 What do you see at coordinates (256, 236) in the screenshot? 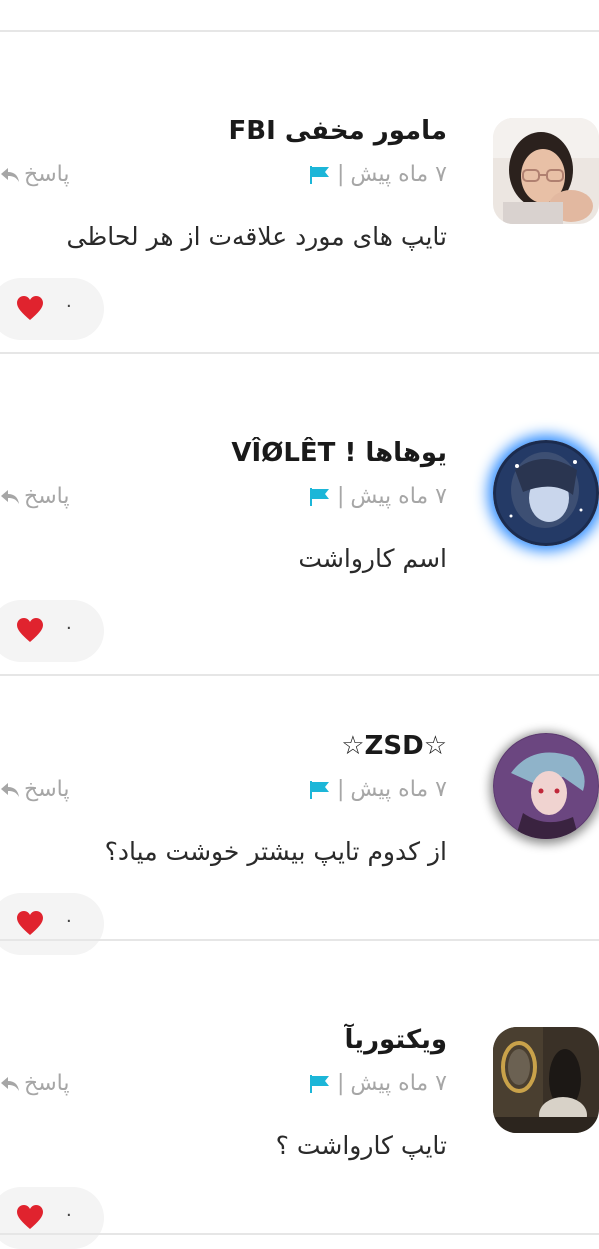
I see `comment-body: تایپ های مورد علاقه‌ت از هر لحاظی` at bounding box center [256, 236].